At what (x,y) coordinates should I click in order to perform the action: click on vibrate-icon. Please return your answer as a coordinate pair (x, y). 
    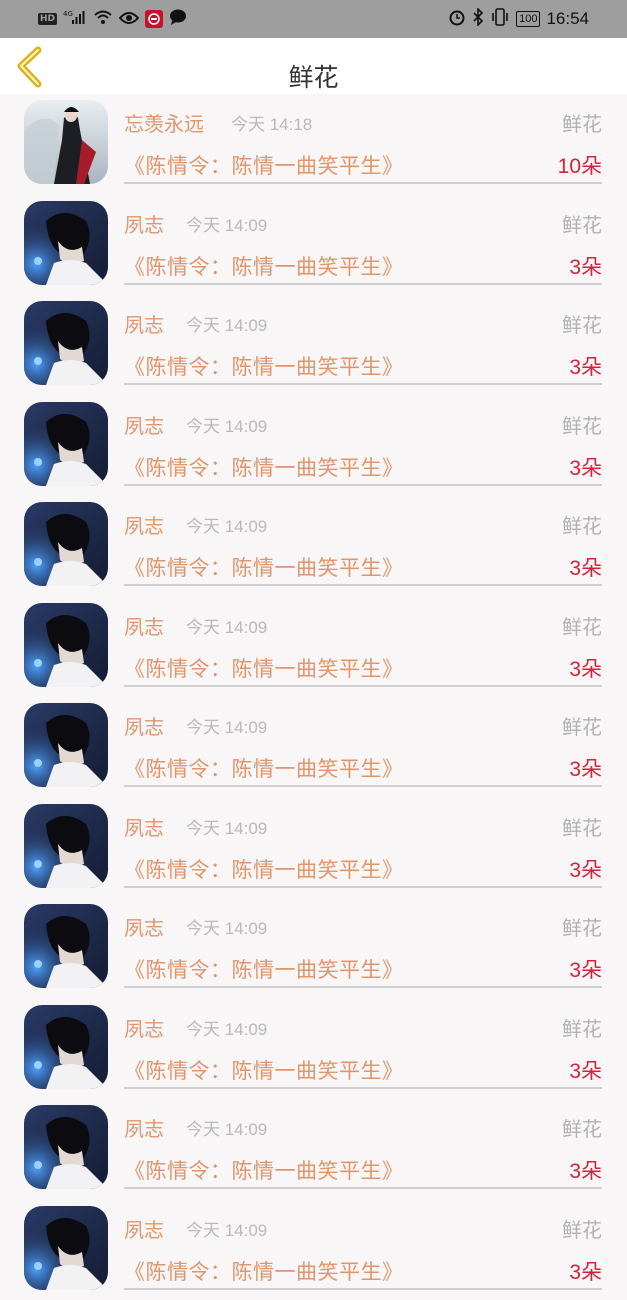
    Looking at the image, I should click on (500, 19).